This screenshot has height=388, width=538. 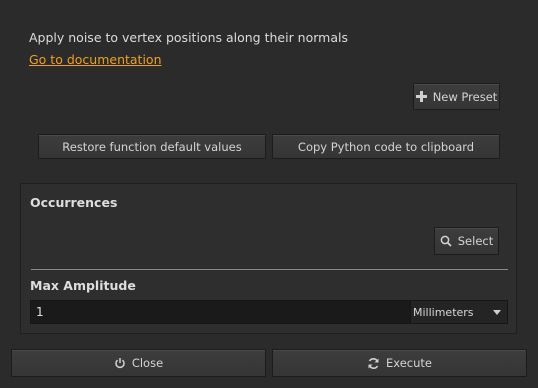 I want to click on search-icon, so click(x=446, y=241).